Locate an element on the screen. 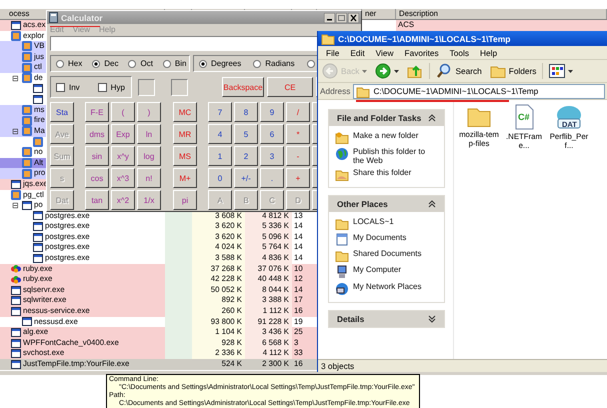  window-title: Calculator is located at coordinates (82, 17).